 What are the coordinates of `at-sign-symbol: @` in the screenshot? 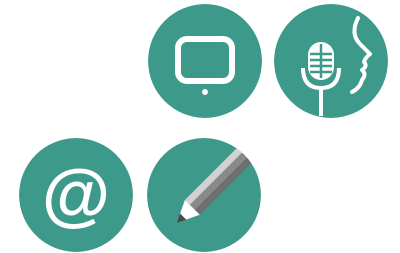 It's located at (76, 194).